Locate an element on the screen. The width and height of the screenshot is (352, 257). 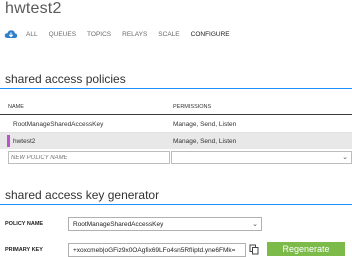
policy-name-select-value: RootManageSharedAccessKey is located at coordinates (118, 224).